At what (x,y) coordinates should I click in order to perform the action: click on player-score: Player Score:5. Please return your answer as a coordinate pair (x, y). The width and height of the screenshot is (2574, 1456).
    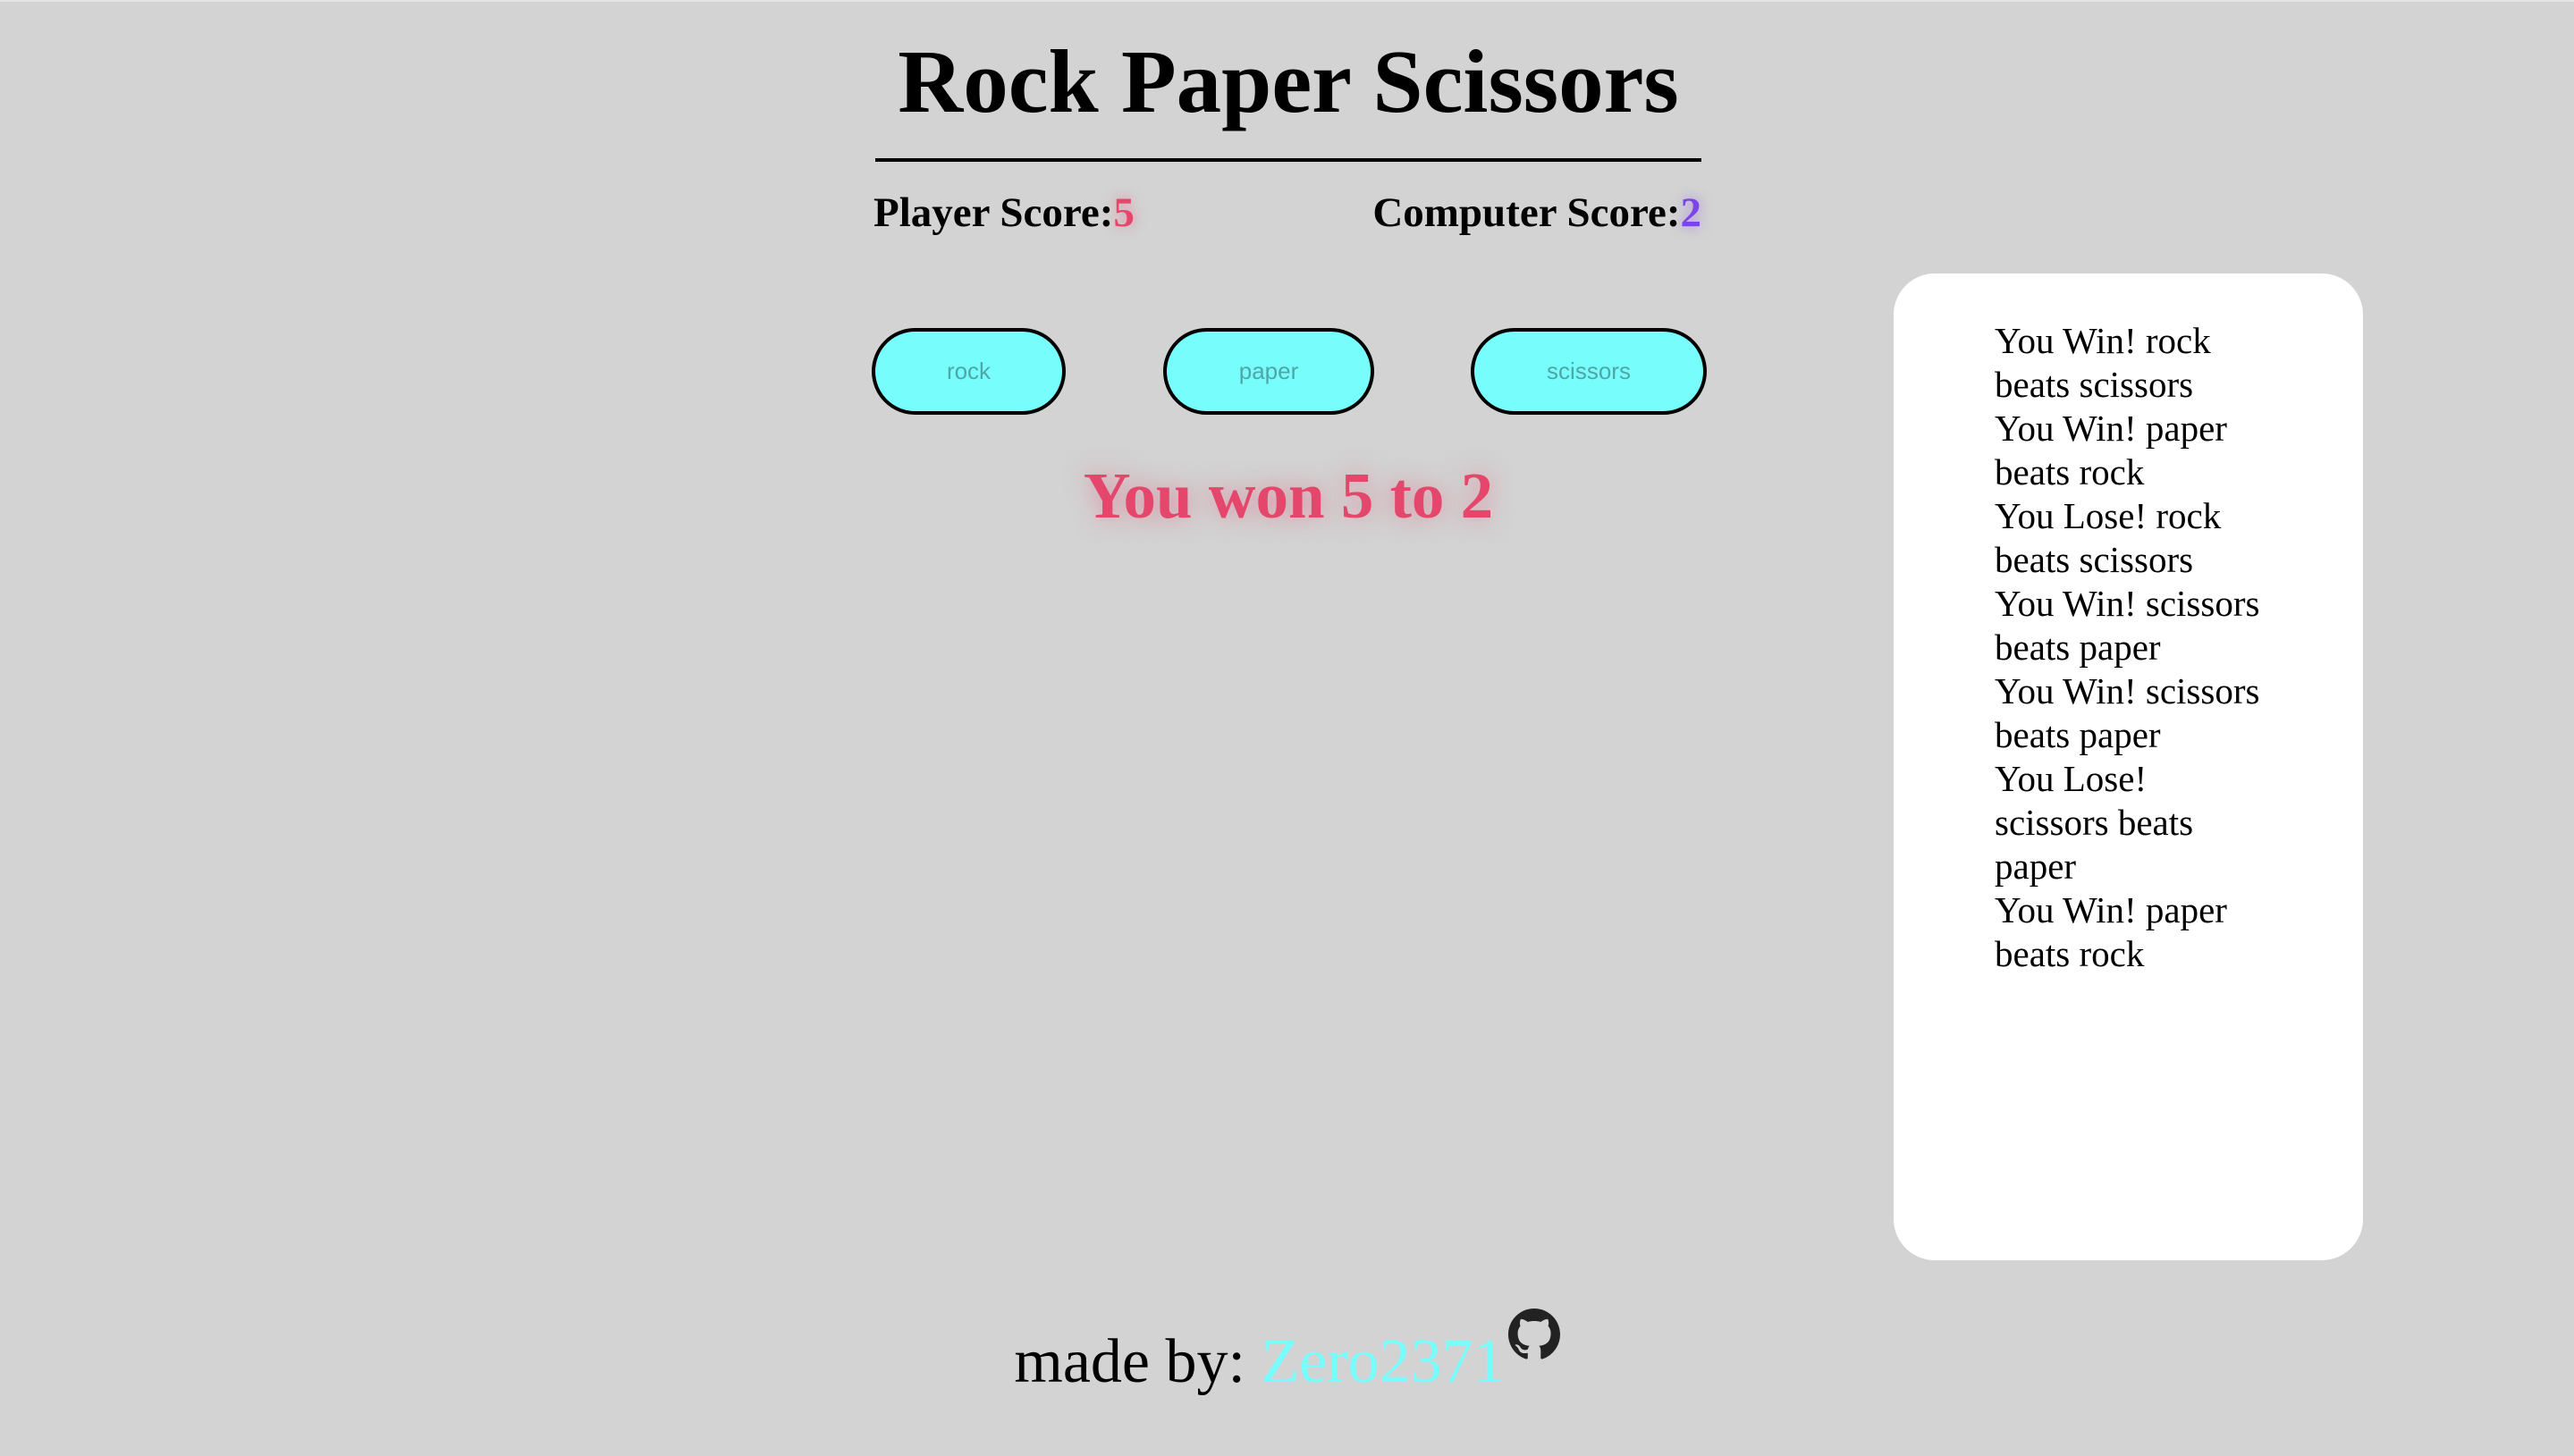
    Looking at the image, I should click on (1004, 213).